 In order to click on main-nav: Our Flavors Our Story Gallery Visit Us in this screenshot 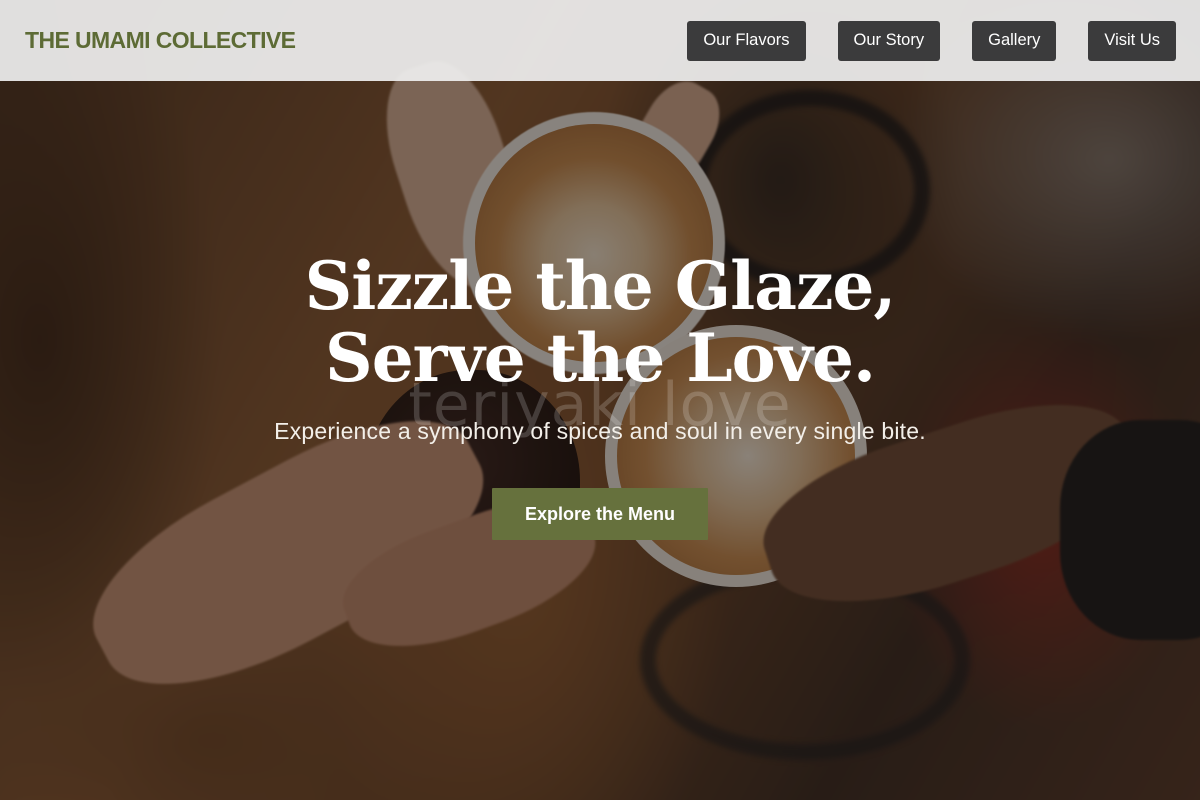, I will do `click(931, 40)`.